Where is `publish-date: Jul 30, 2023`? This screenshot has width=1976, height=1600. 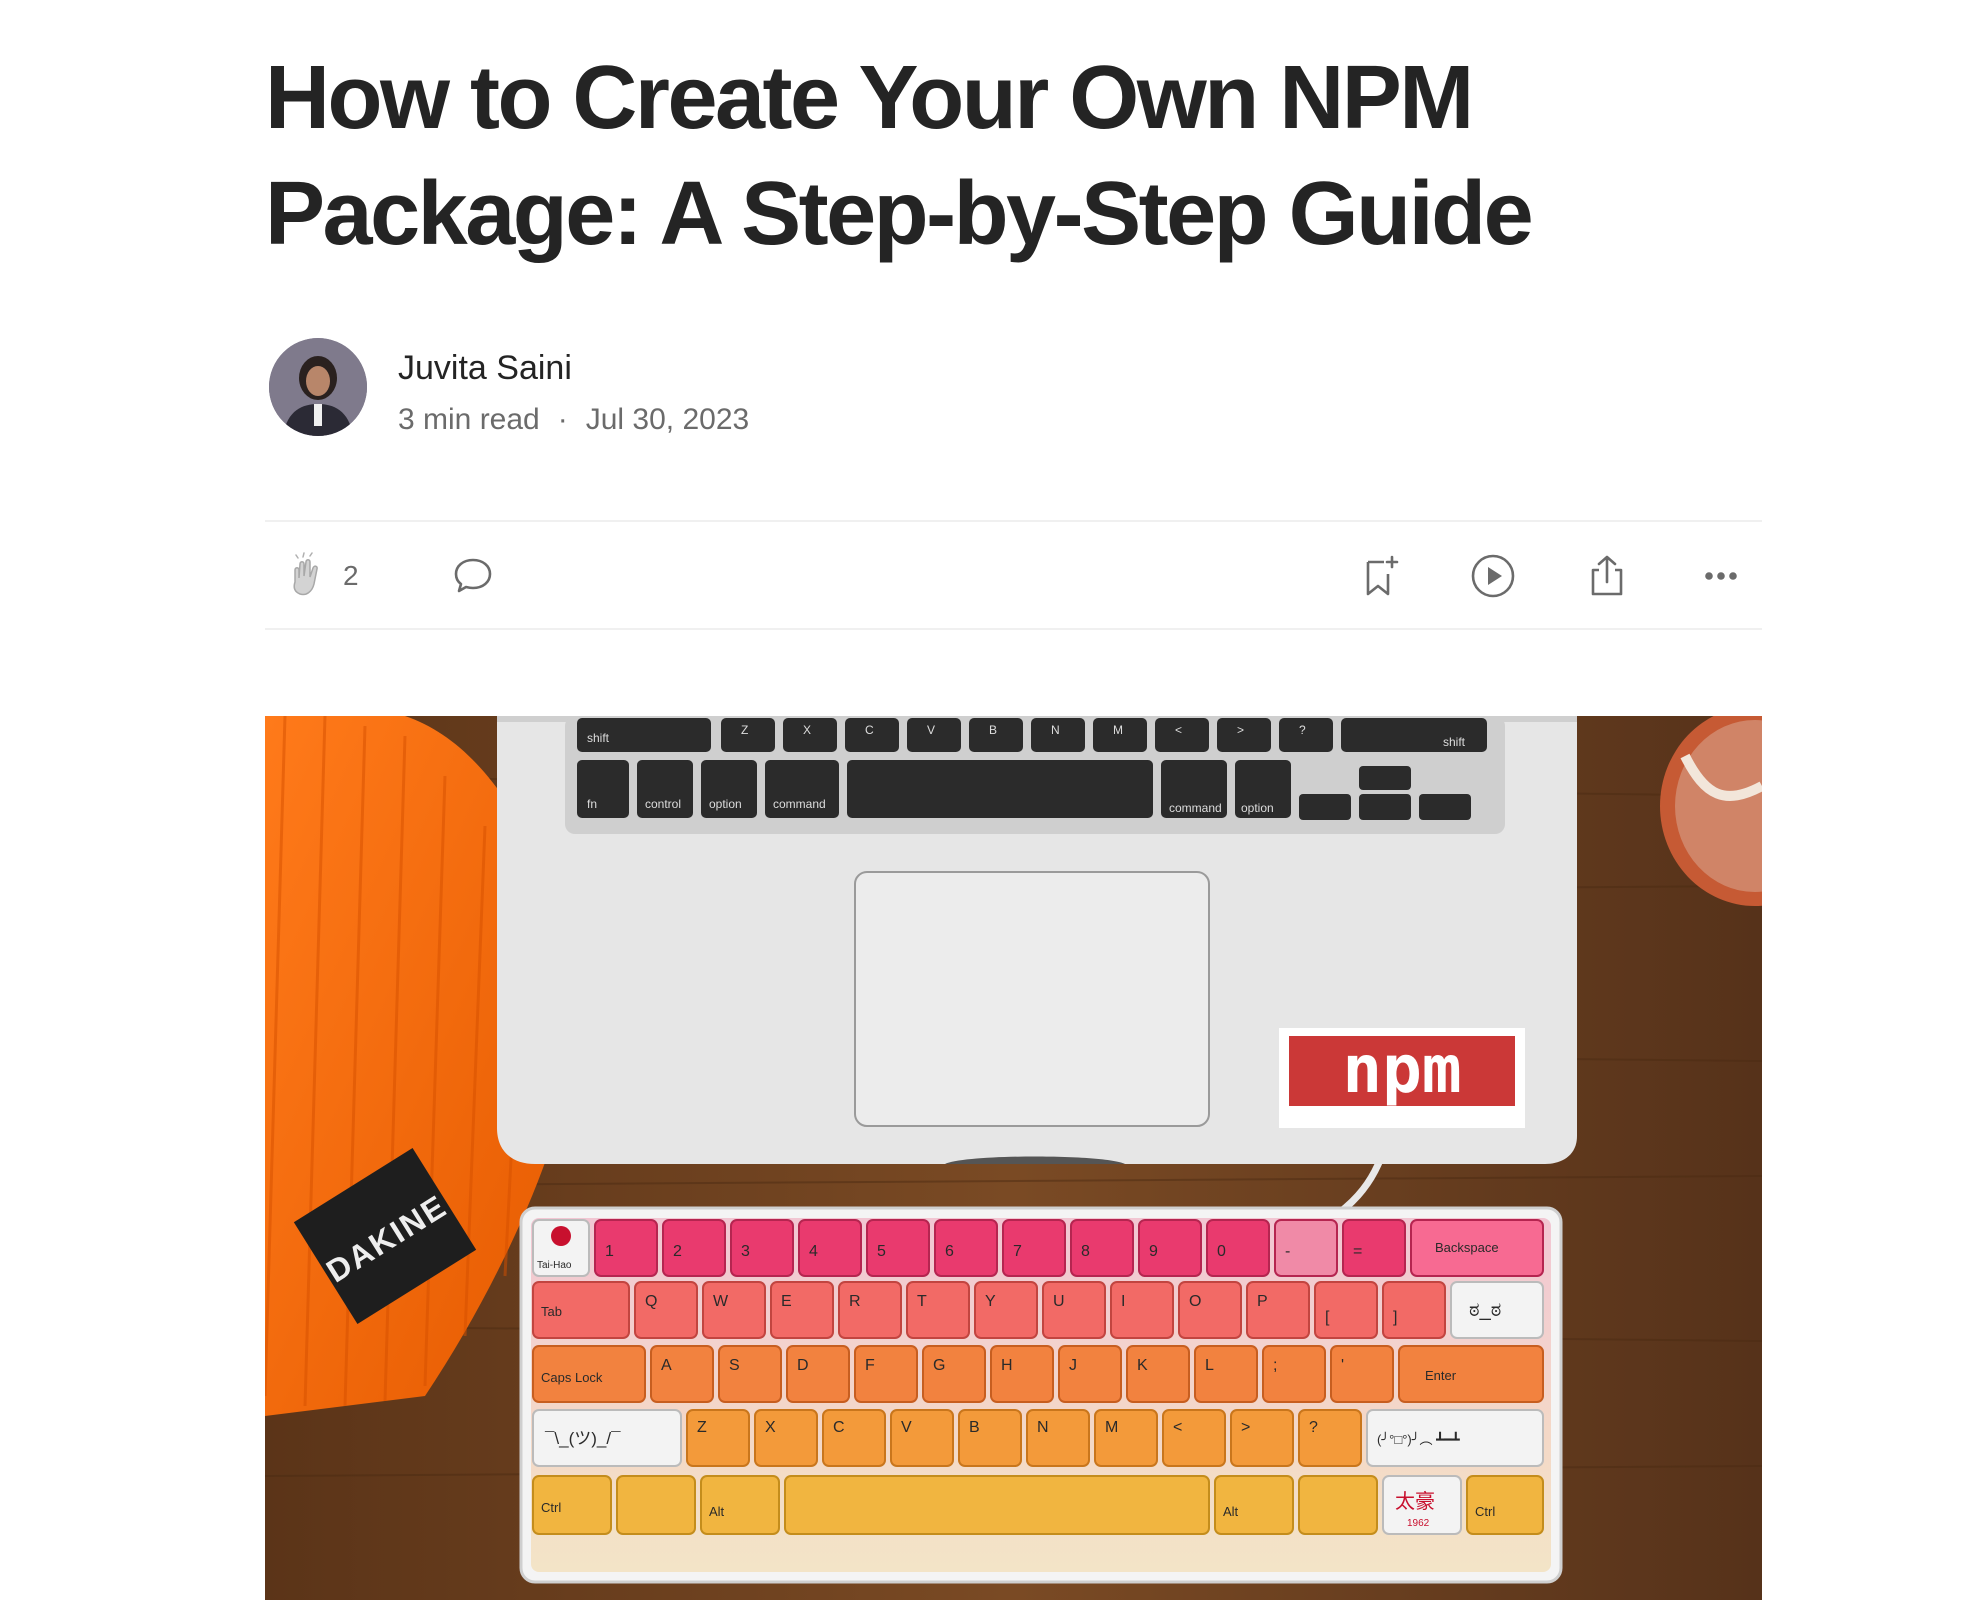
publish-date: Jul 30, 2023 is located at coordinates (667, 419).